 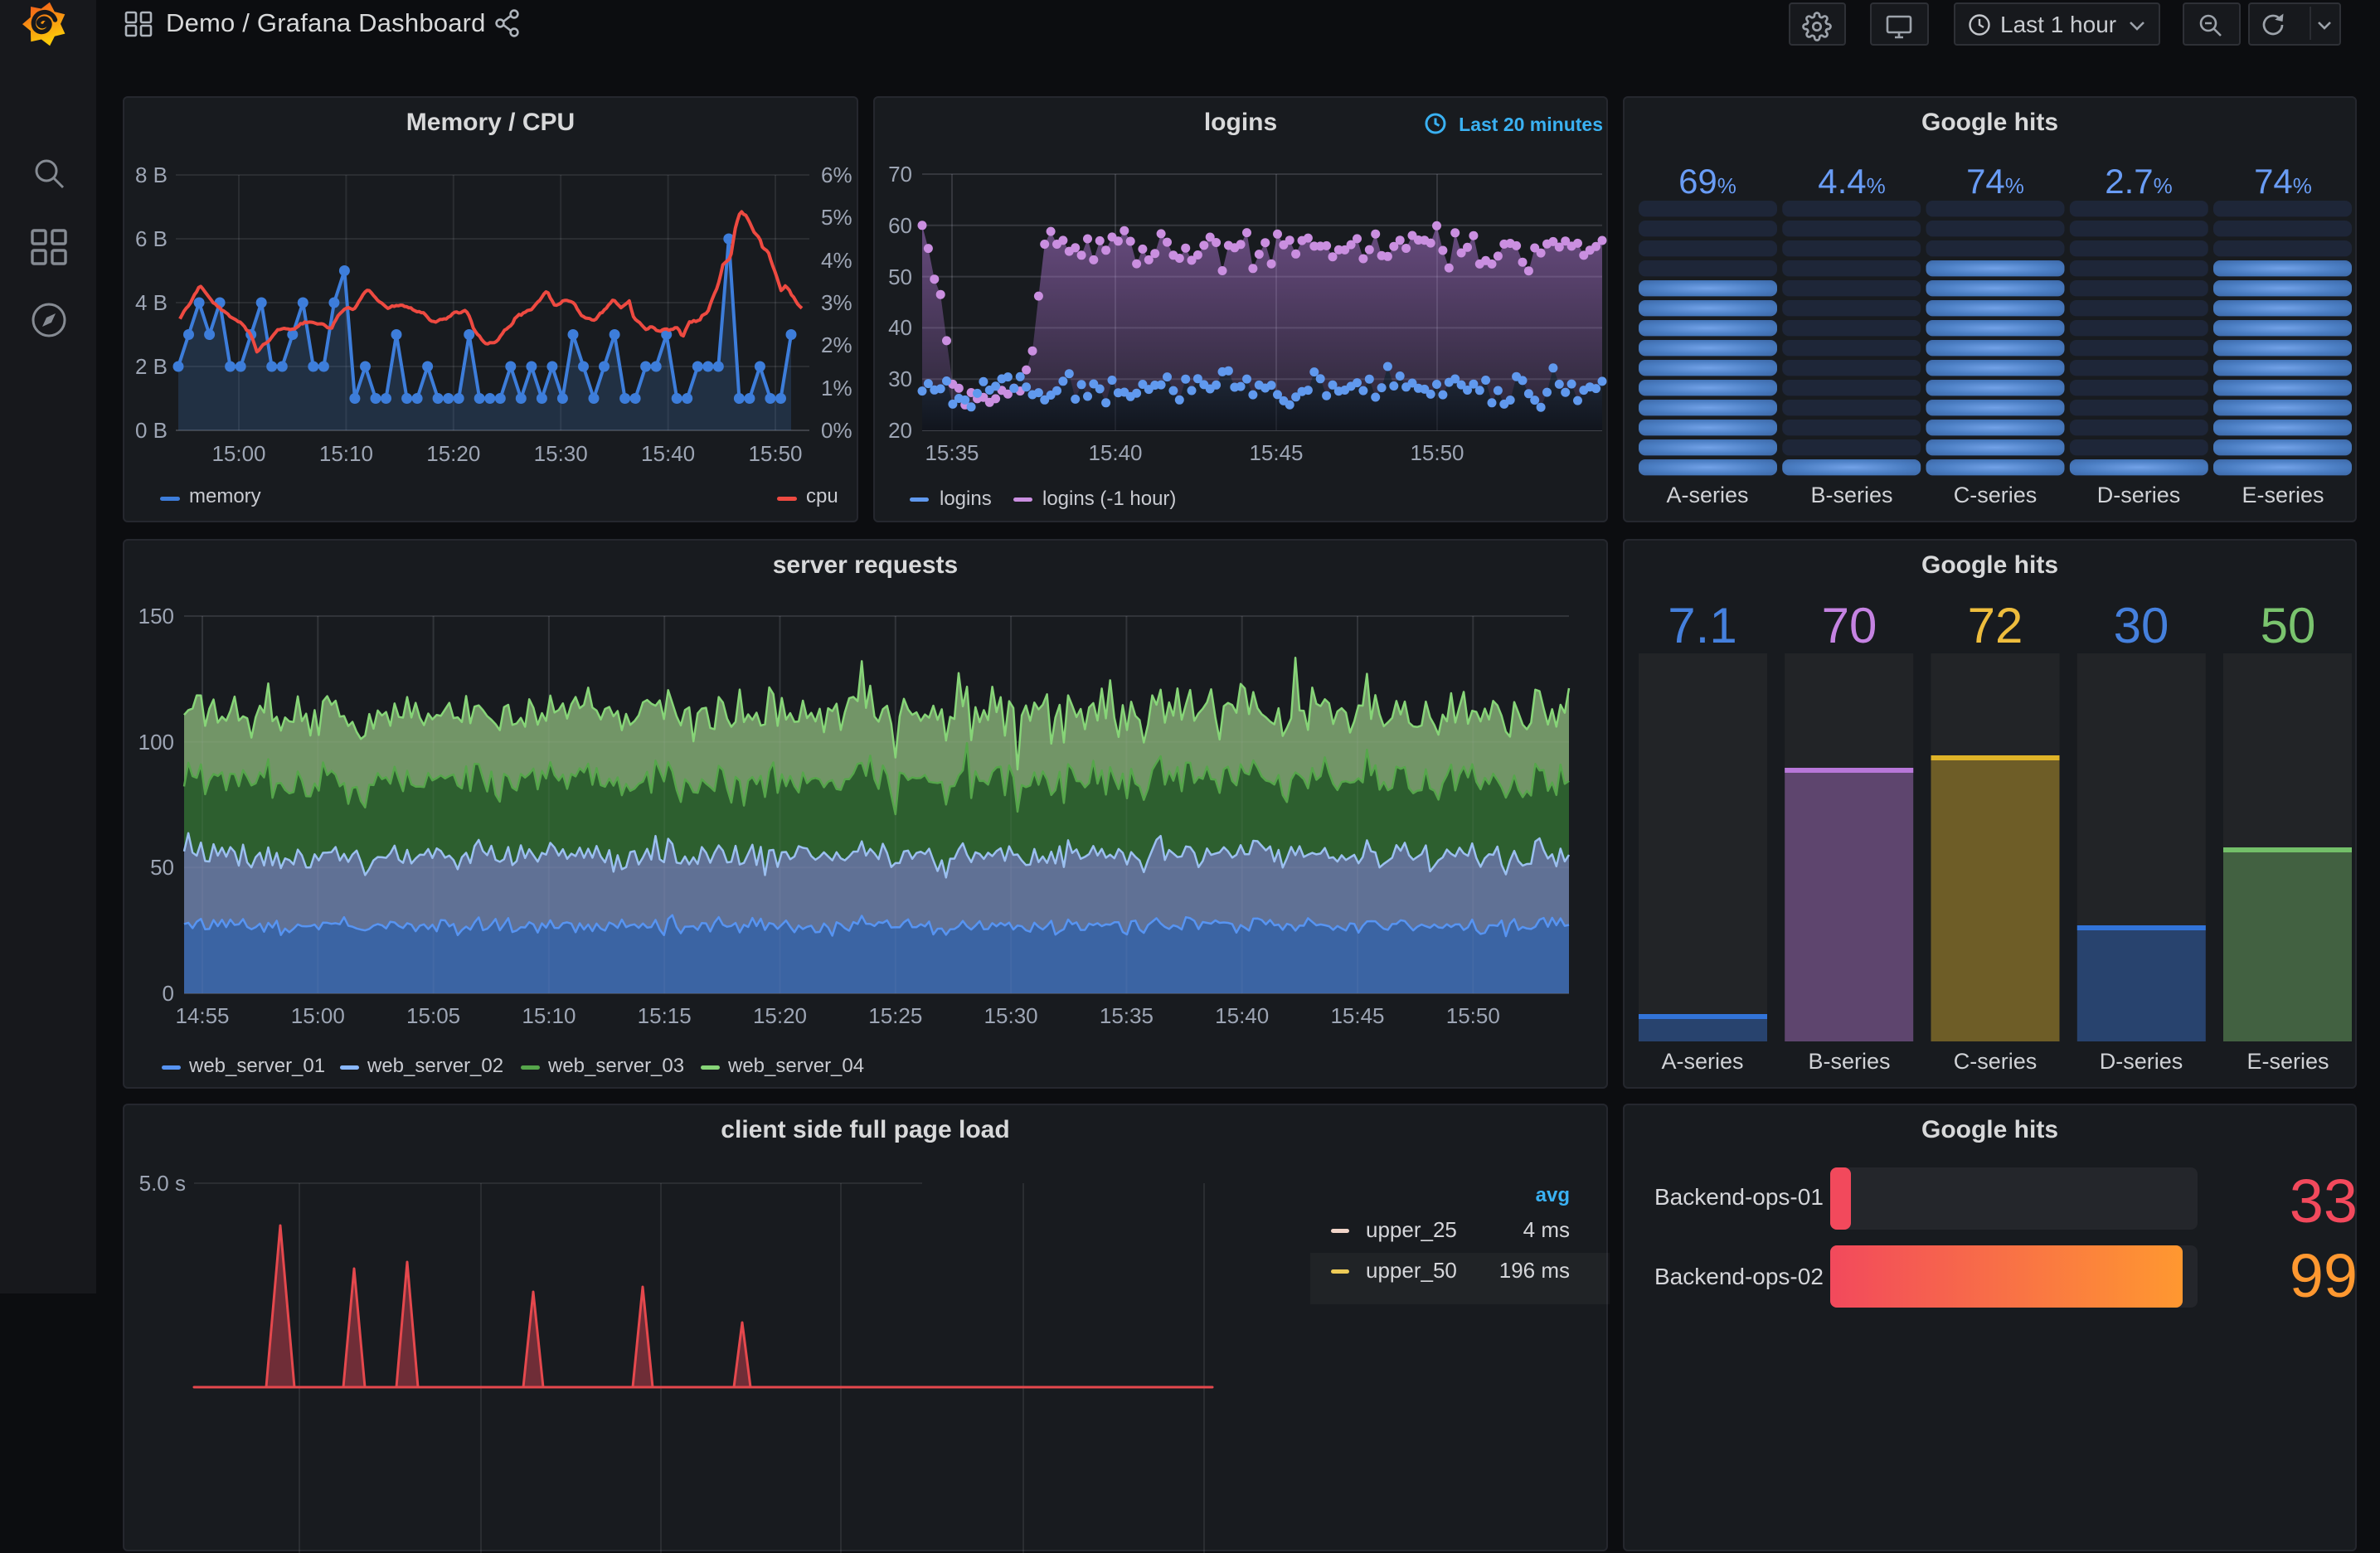 I want to click on svg-text: 60, so click(x=900, y=225).